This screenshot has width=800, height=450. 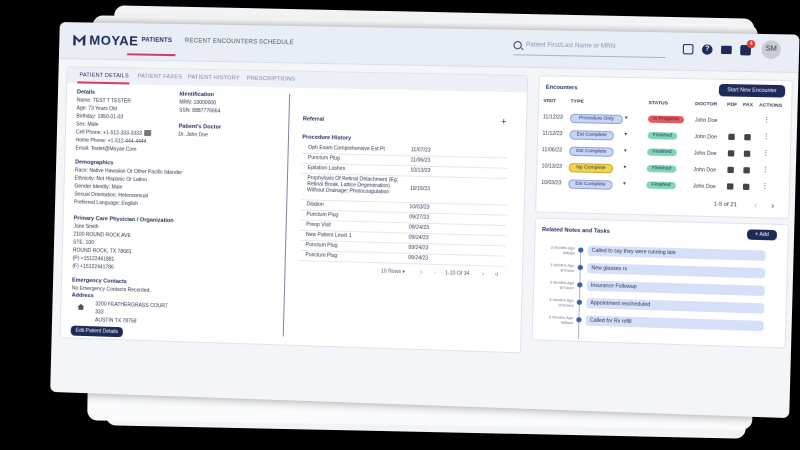 What do you see at coordinates (123, 220) in the screenshot?
I see `pcp-heading: Primary Care Physician / Organization` at bounding box center [123, 220].